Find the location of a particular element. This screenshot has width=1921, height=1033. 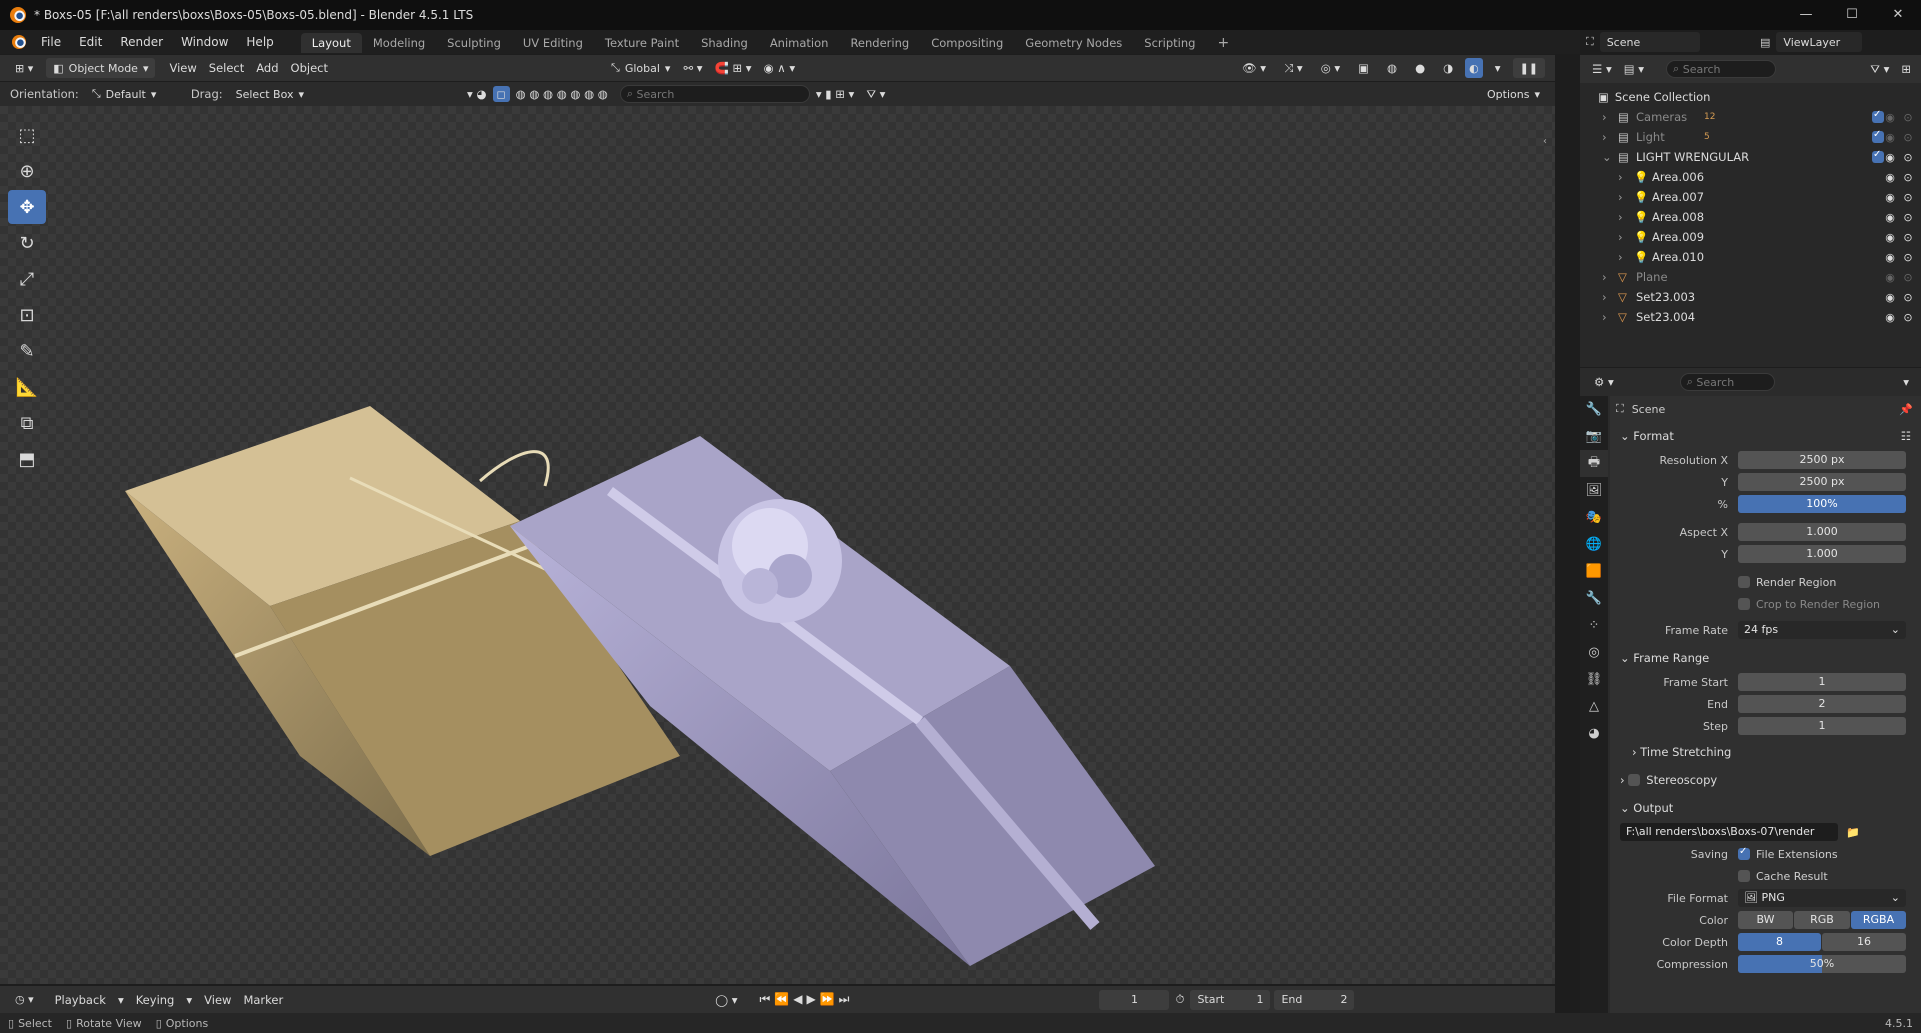

tab-rendering: Rendering is located at coordinates (879, 43).